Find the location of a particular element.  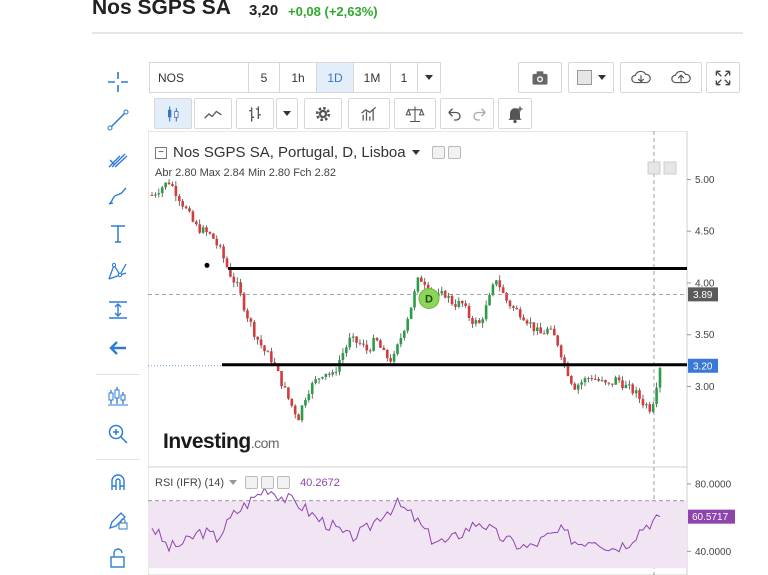

unlock-icon is located at coordinates (117, 558).